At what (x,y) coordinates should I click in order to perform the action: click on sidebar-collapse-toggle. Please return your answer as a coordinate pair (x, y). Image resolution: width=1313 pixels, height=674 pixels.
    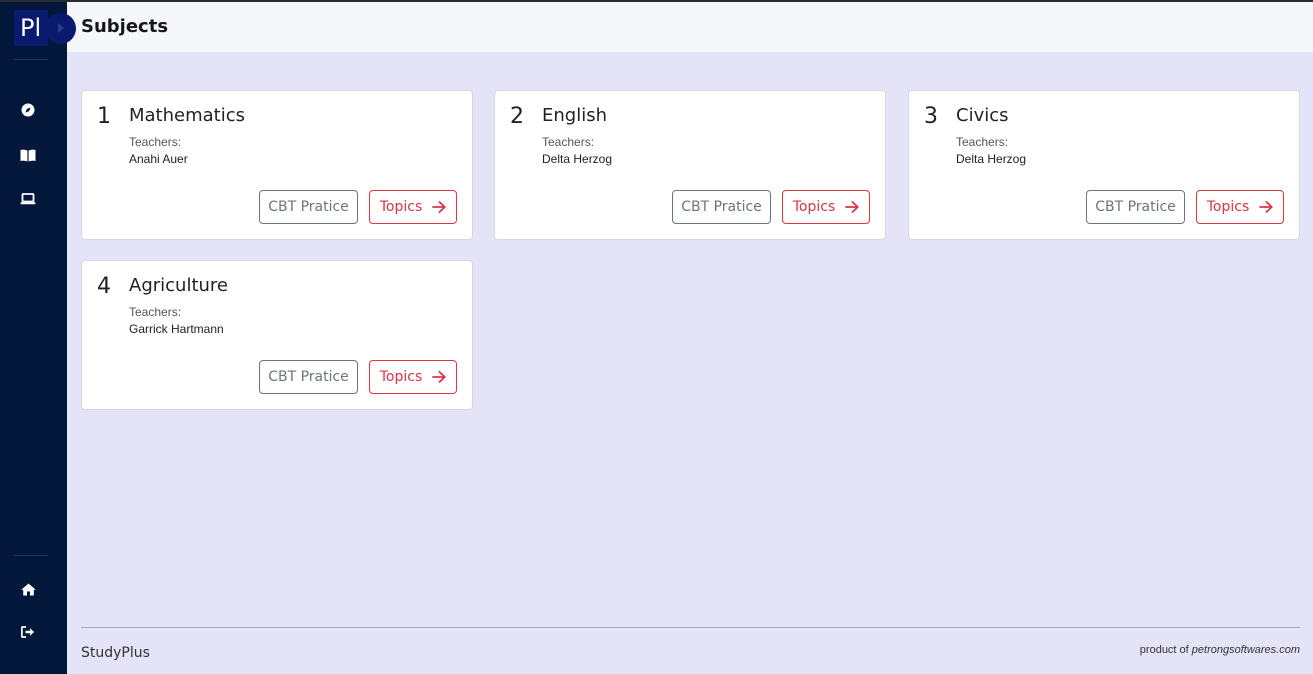
    Looking at the image, I should click on (60, 28).